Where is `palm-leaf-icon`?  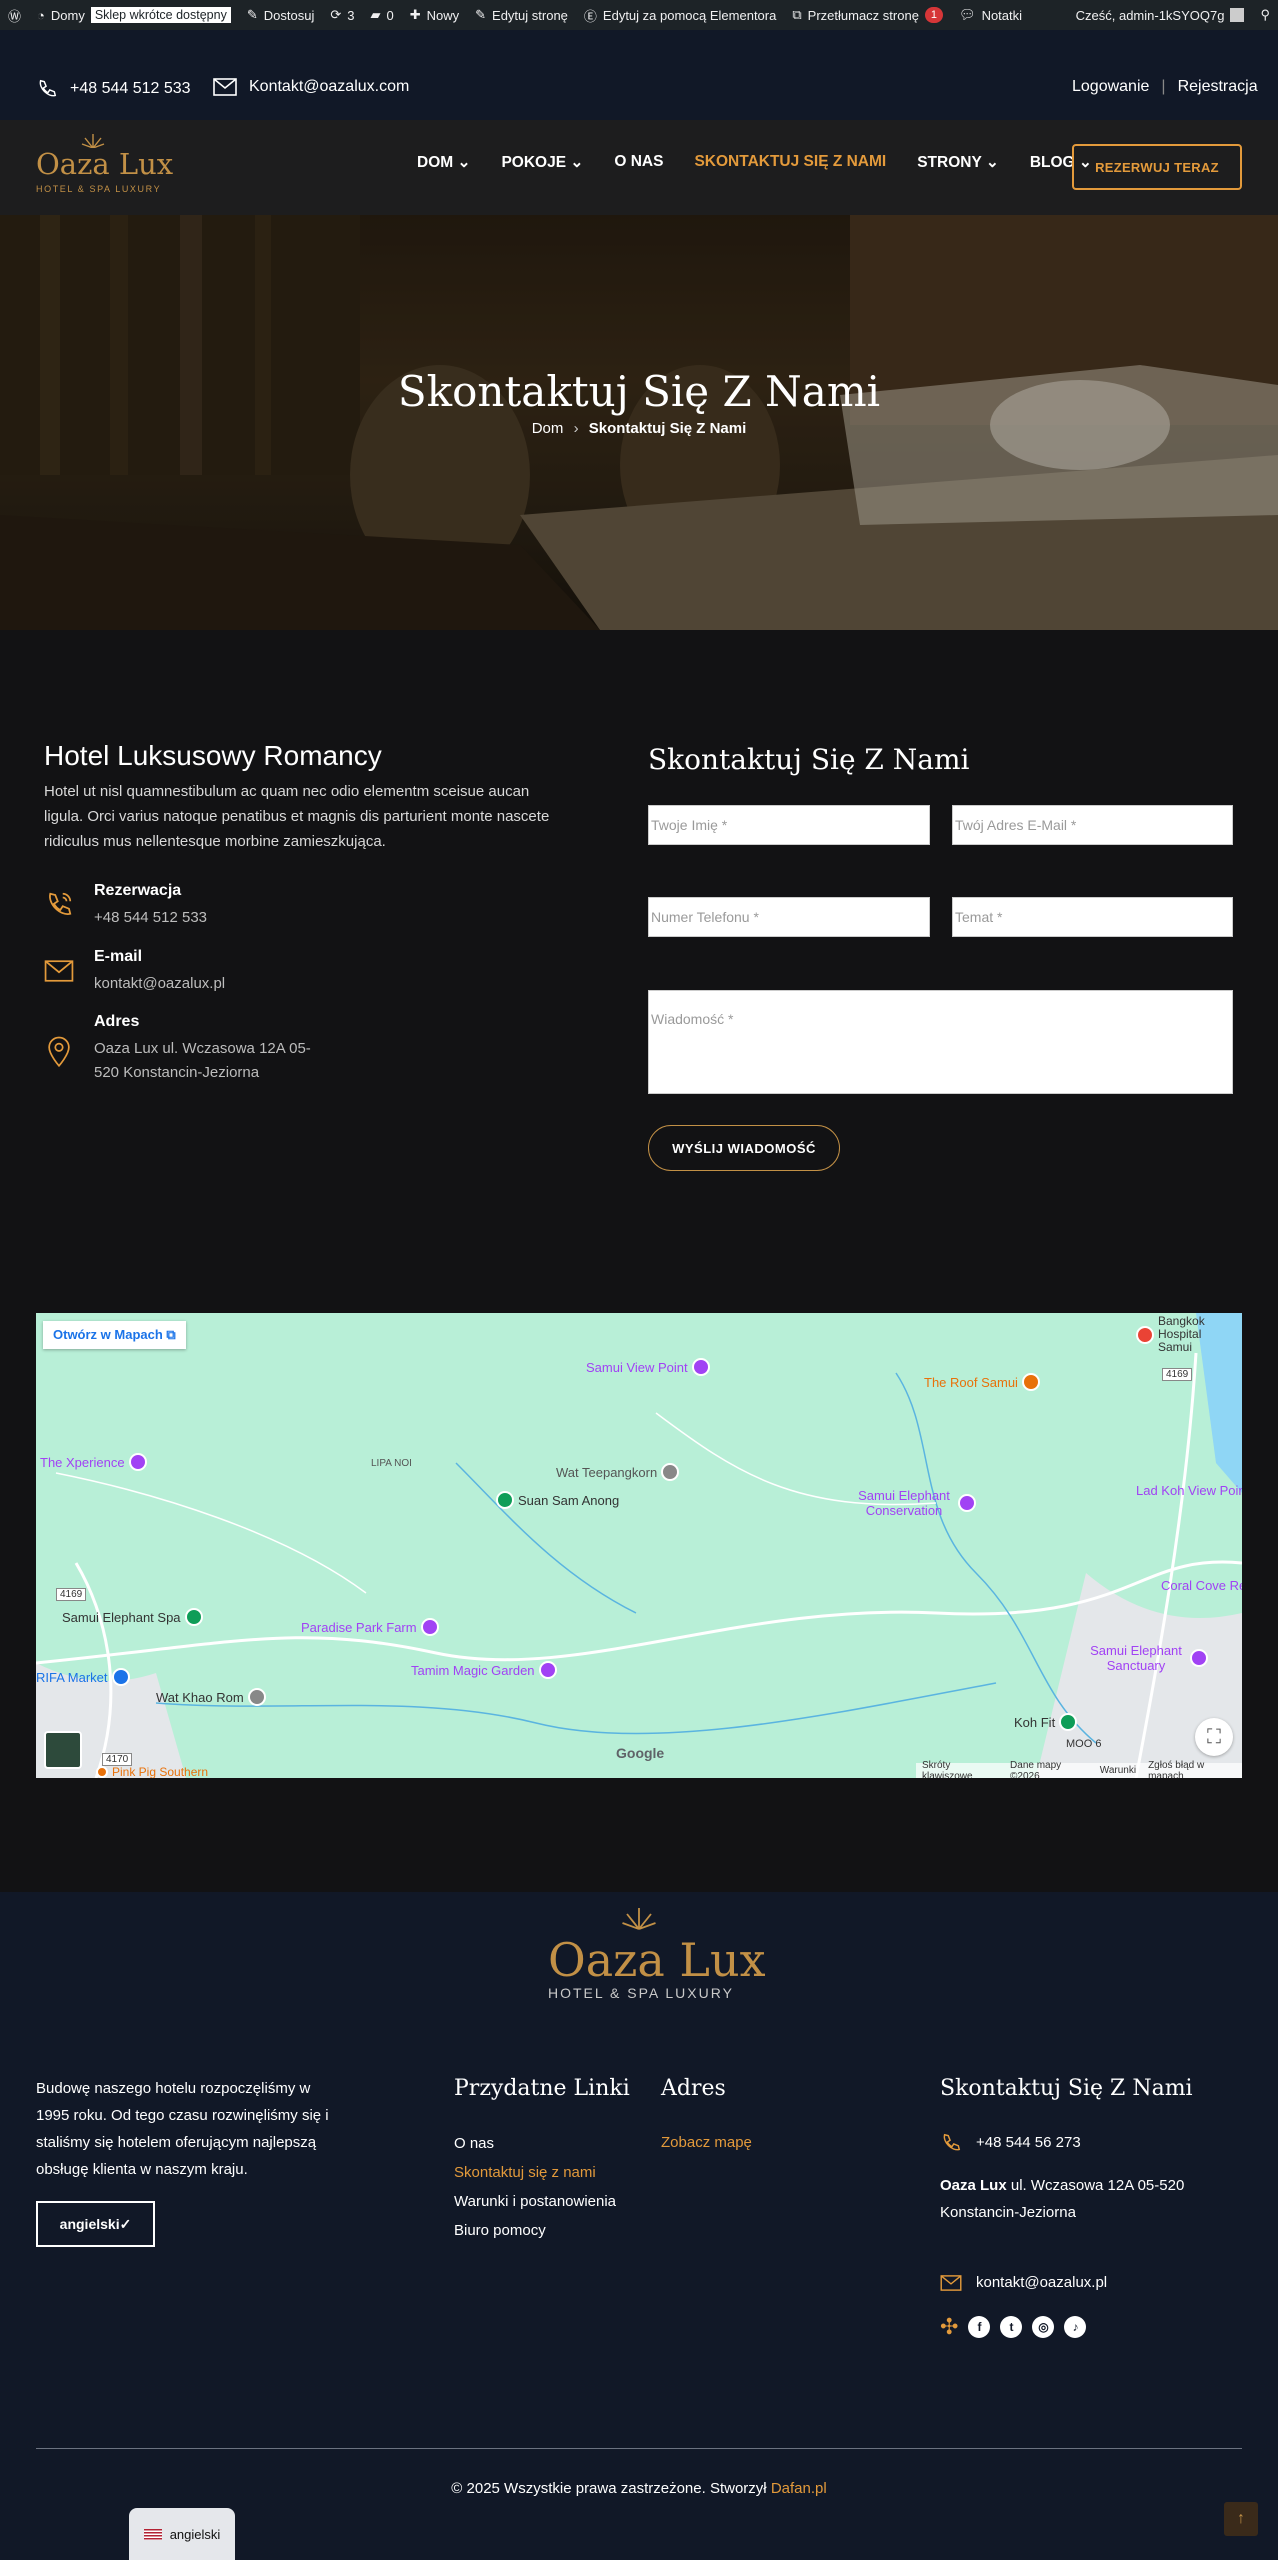
palm-leaf-icon is located at coordinates (93, 141).